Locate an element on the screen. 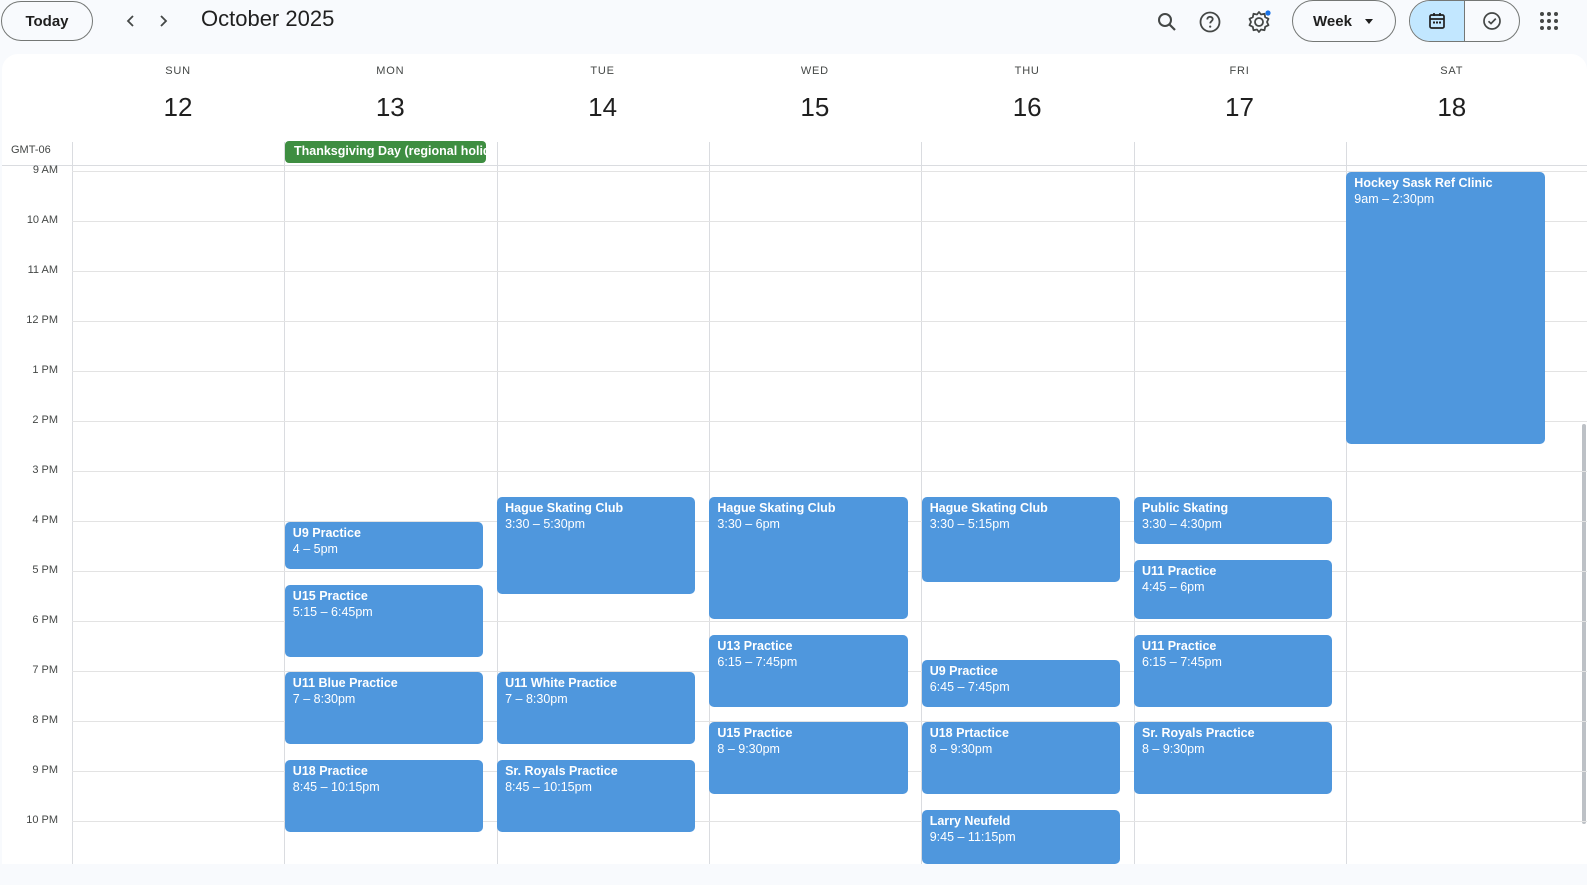 The width and height of the screenshot is (1587, 885). settings-button is located at coordinates (1259, 22).